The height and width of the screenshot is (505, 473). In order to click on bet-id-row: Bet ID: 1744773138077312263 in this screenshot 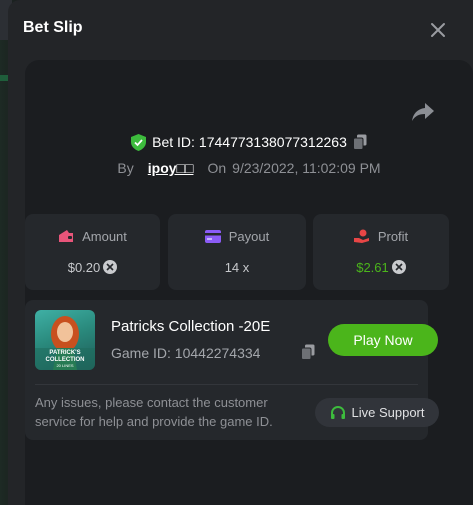, I will do `click(249, 142)`.